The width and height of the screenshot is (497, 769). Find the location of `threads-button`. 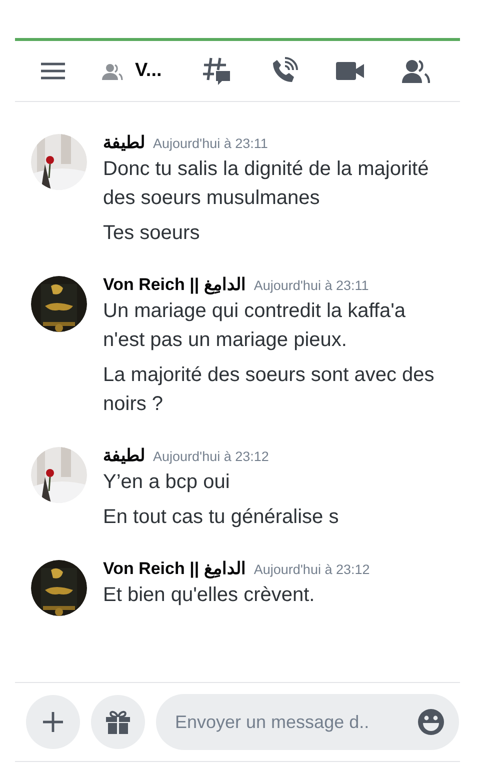

threads-button is located at coordinates (217, 71).